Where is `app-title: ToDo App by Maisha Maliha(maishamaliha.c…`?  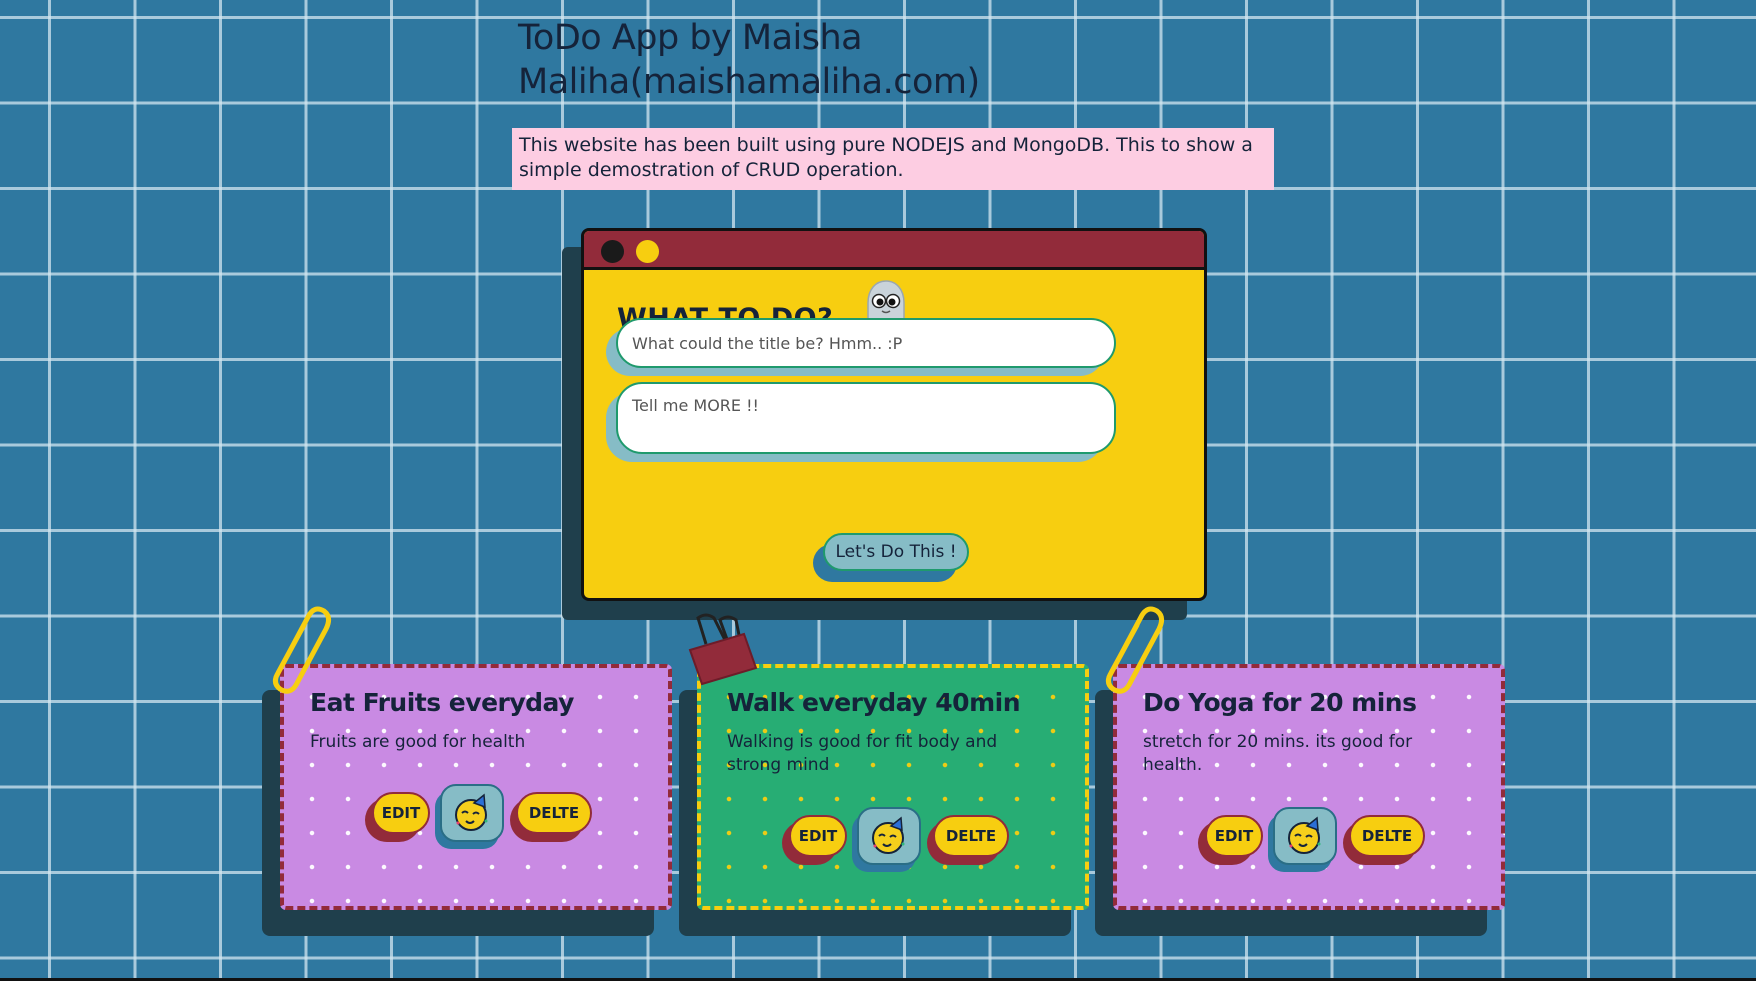
app-title: ToDo App by Maisha Maliha(maishamaliha.c… is located at coordinates (749, 60).